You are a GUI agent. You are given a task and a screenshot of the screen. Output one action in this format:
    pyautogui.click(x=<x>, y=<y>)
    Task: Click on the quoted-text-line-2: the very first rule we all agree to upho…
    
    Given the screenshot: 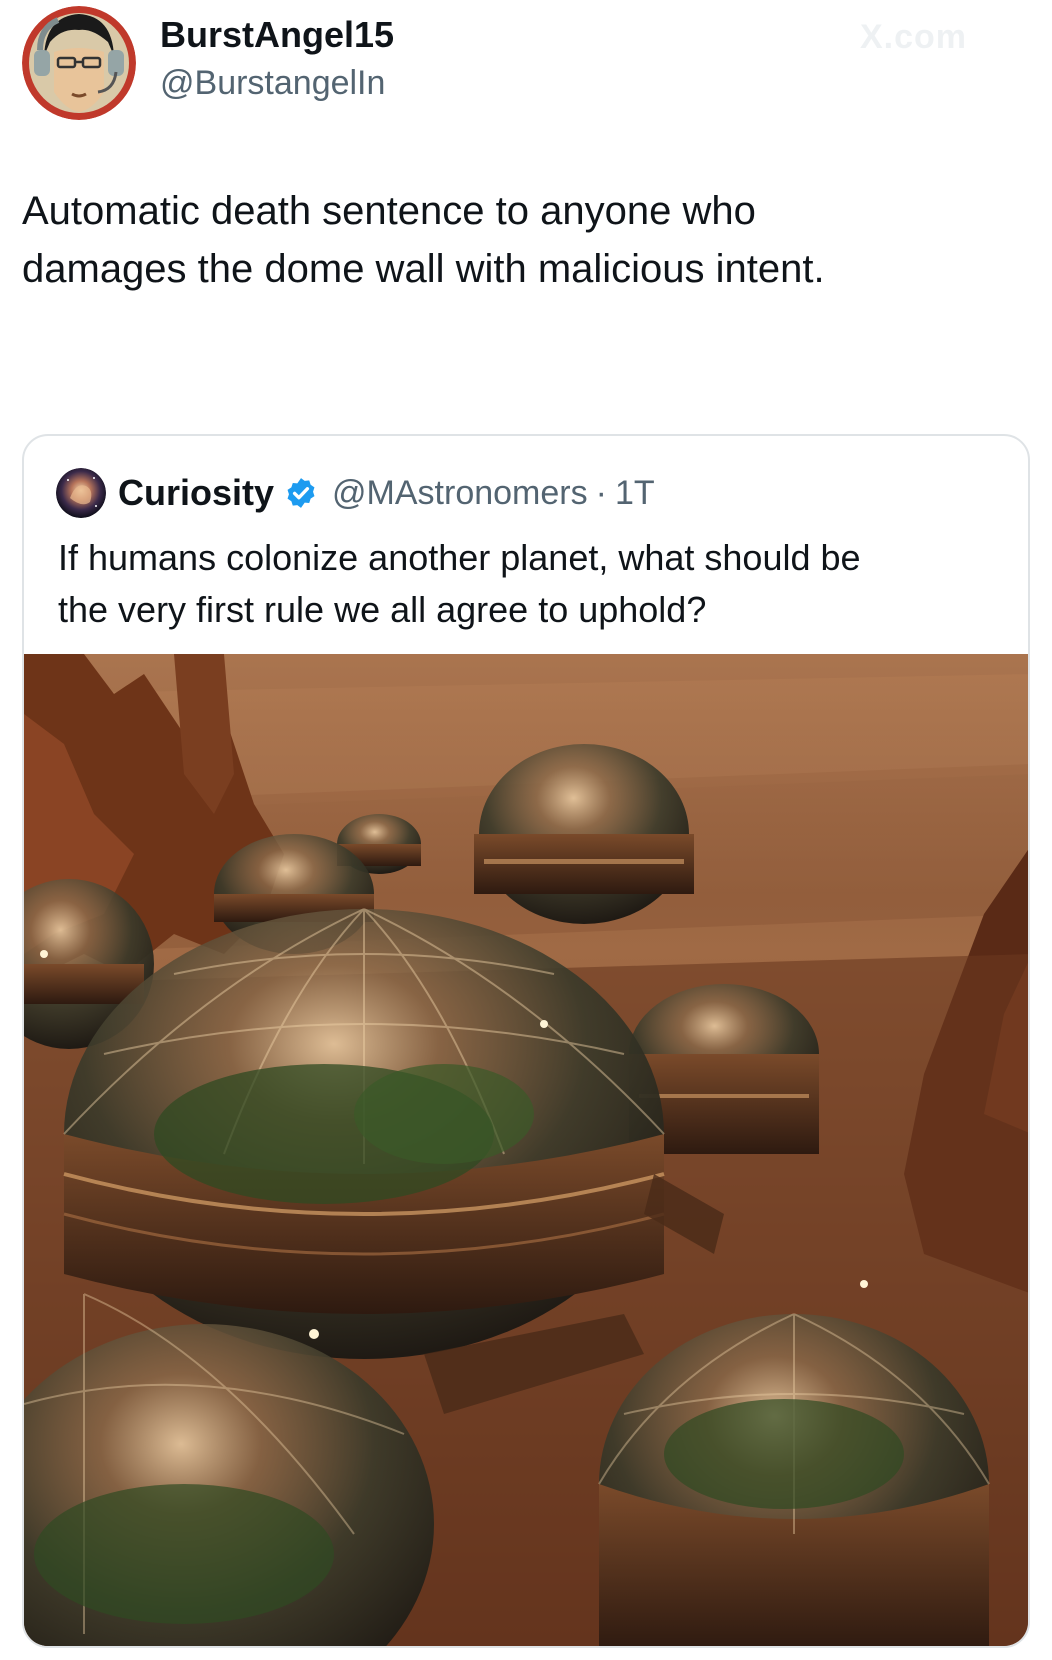 What is the action you would take?
    pyautogui.click(x=382, y=609)
    